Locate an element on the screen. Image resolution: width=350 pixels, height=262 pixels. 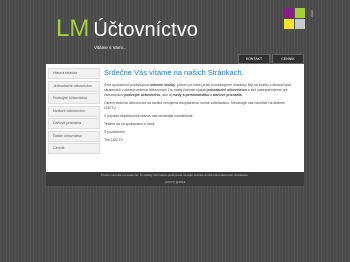
sidebar-item-double-entry: Podvojné účtovníctvo is located at coordinates (74, 98).